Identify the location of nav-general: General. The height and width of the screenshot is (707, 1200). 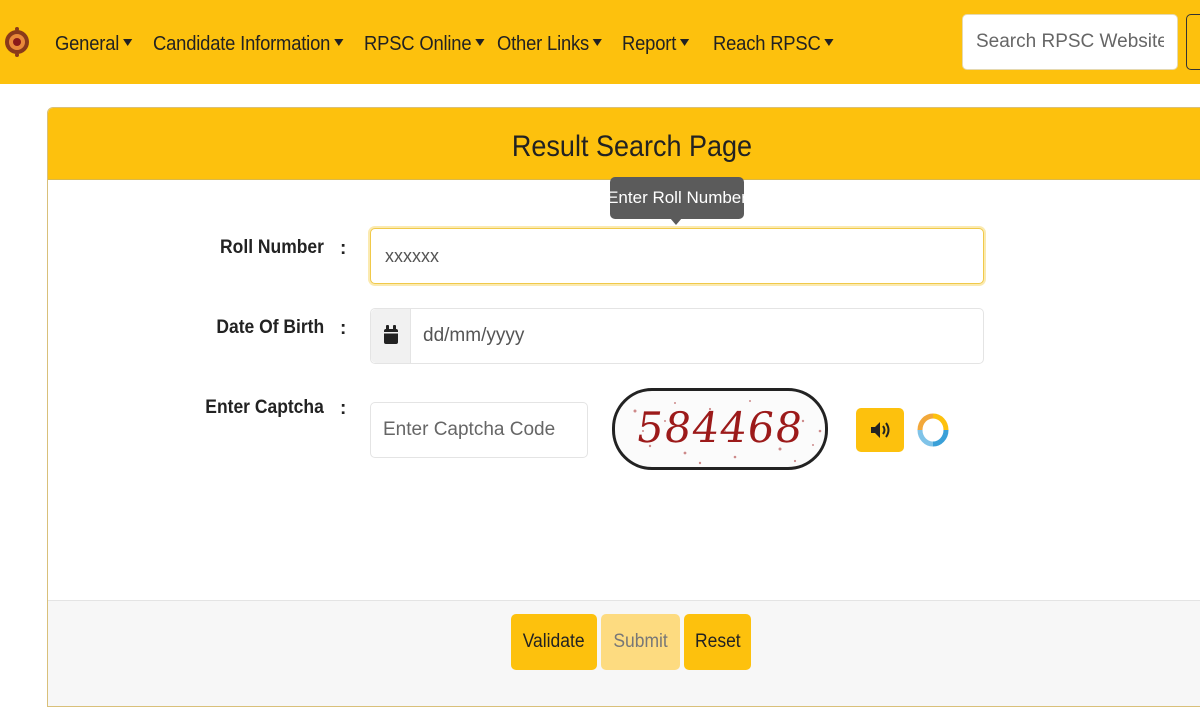
(94, 44).